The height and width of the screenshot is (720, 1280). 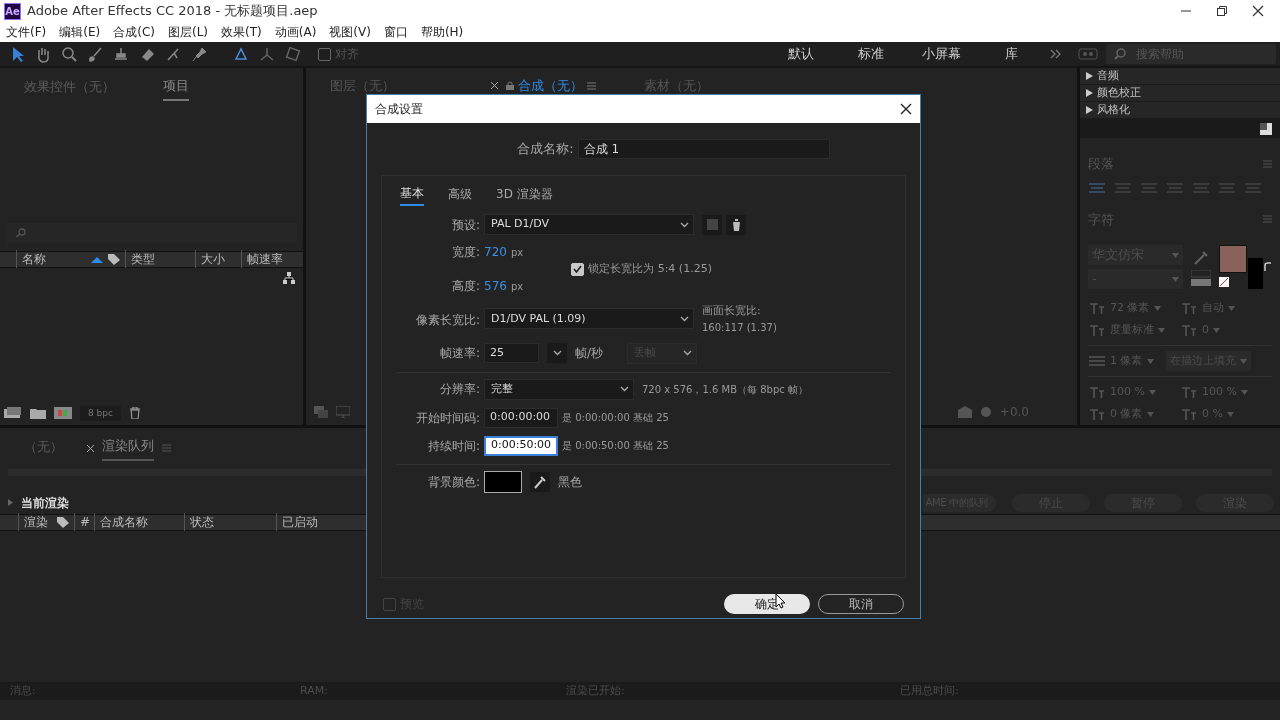 I want to click on trash-icon, so click(x=134, y=413).